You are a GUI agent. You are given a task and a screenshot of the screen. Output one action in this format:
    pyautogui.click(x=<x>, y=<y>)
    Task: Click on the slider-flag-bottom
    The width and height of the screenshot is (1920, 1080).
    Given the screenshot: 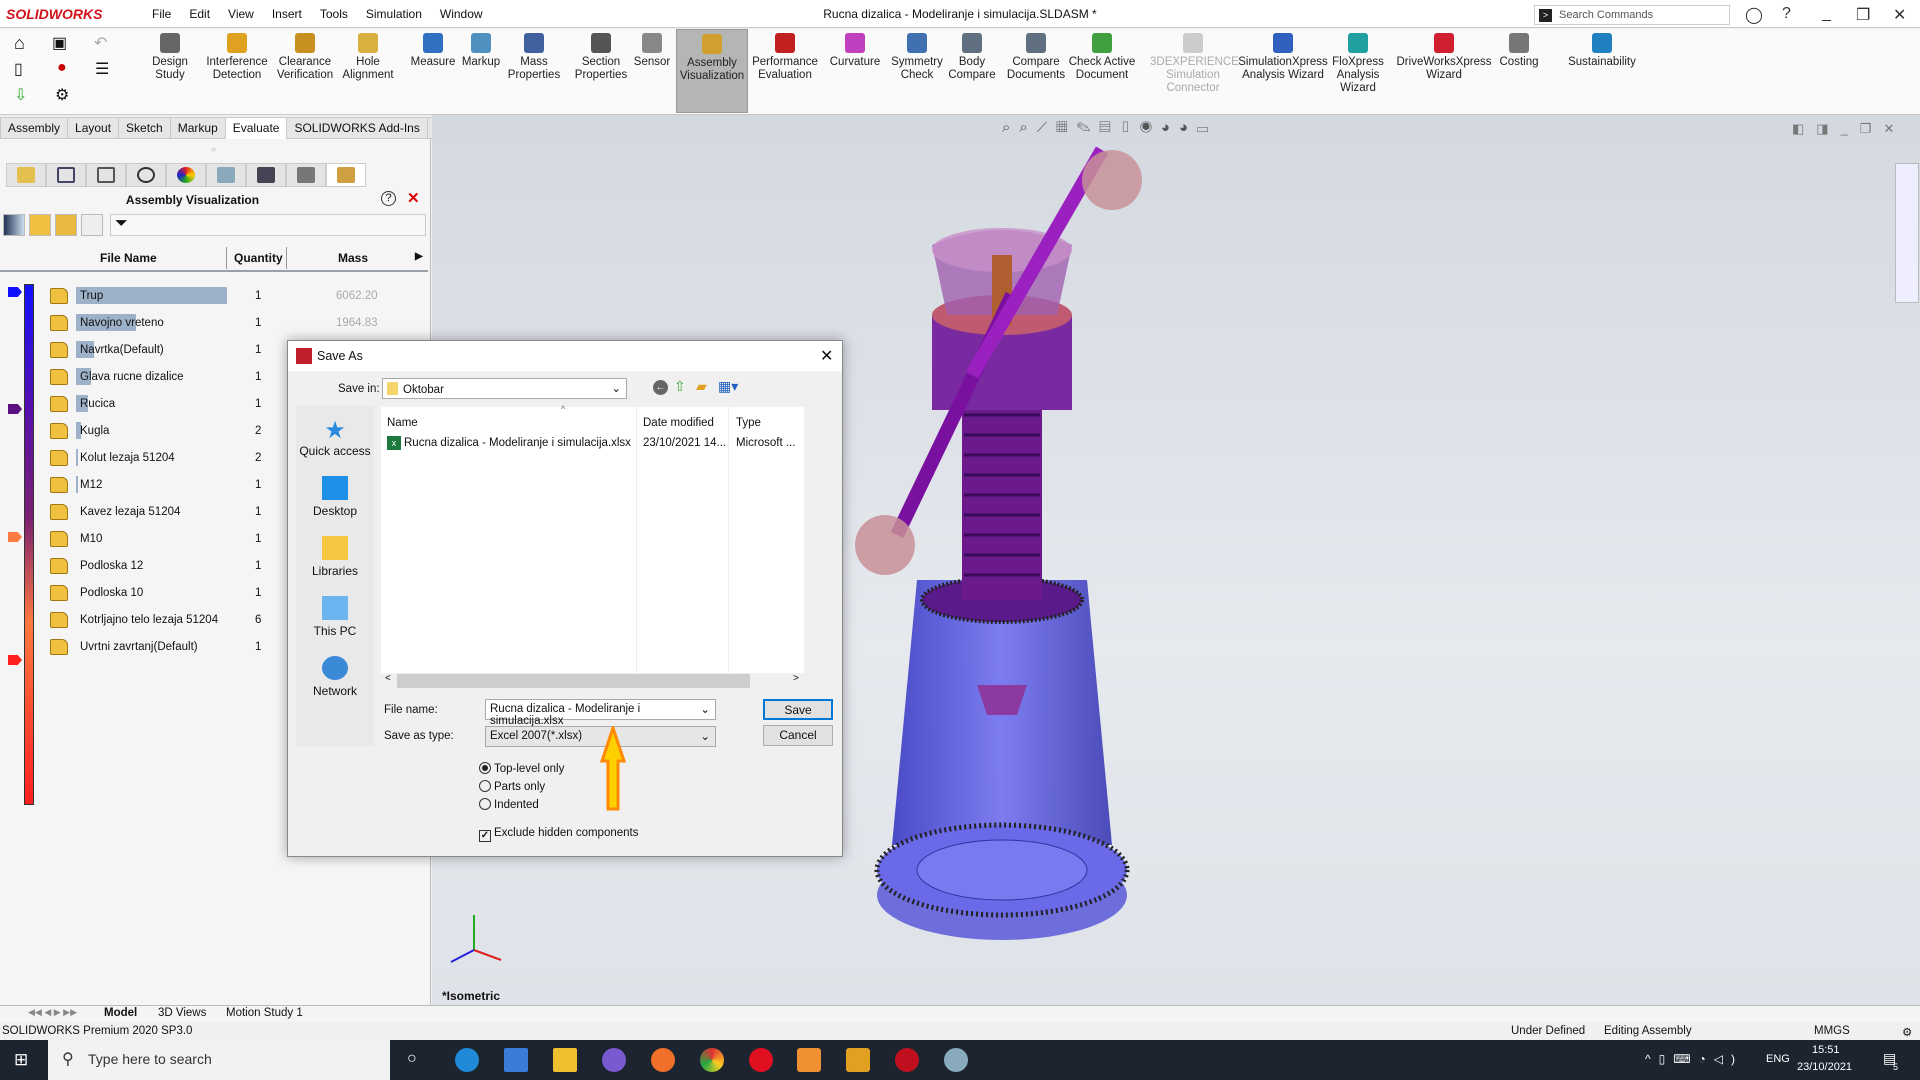 What is the action you would take?
    pyautogui.click(x=15, y=660)
    